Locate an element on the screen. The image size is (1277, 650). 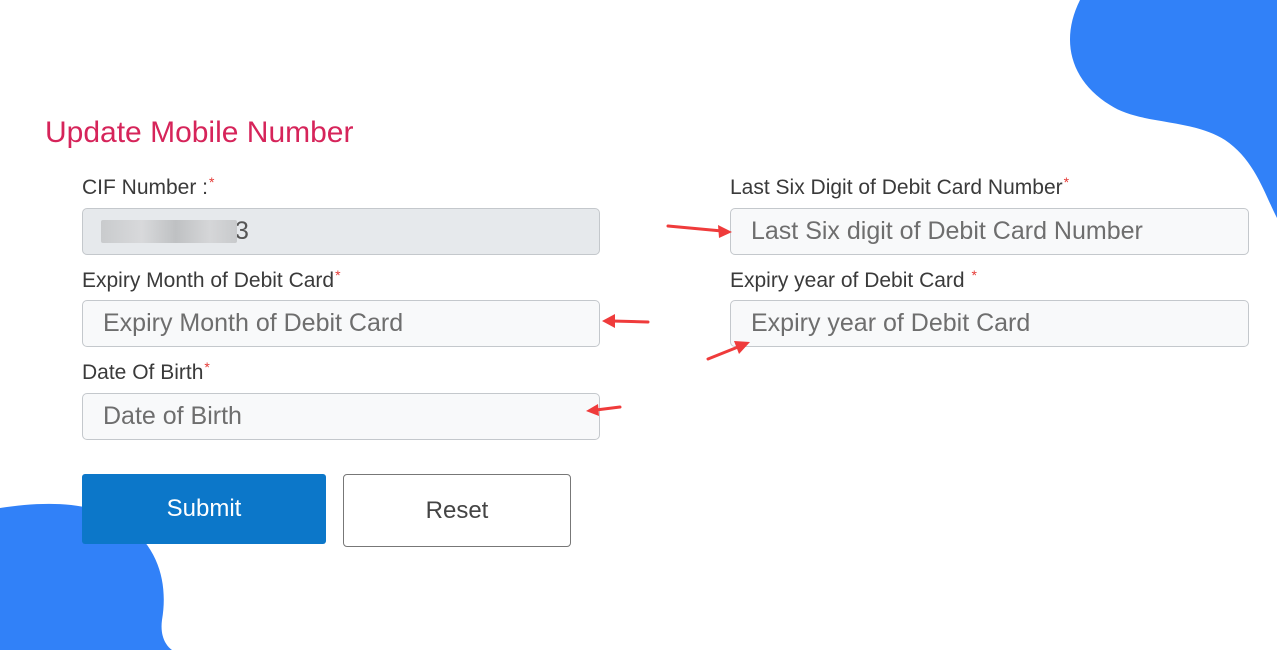
cif-number-label: CIF Number :* is located at coordinates (148, 187).